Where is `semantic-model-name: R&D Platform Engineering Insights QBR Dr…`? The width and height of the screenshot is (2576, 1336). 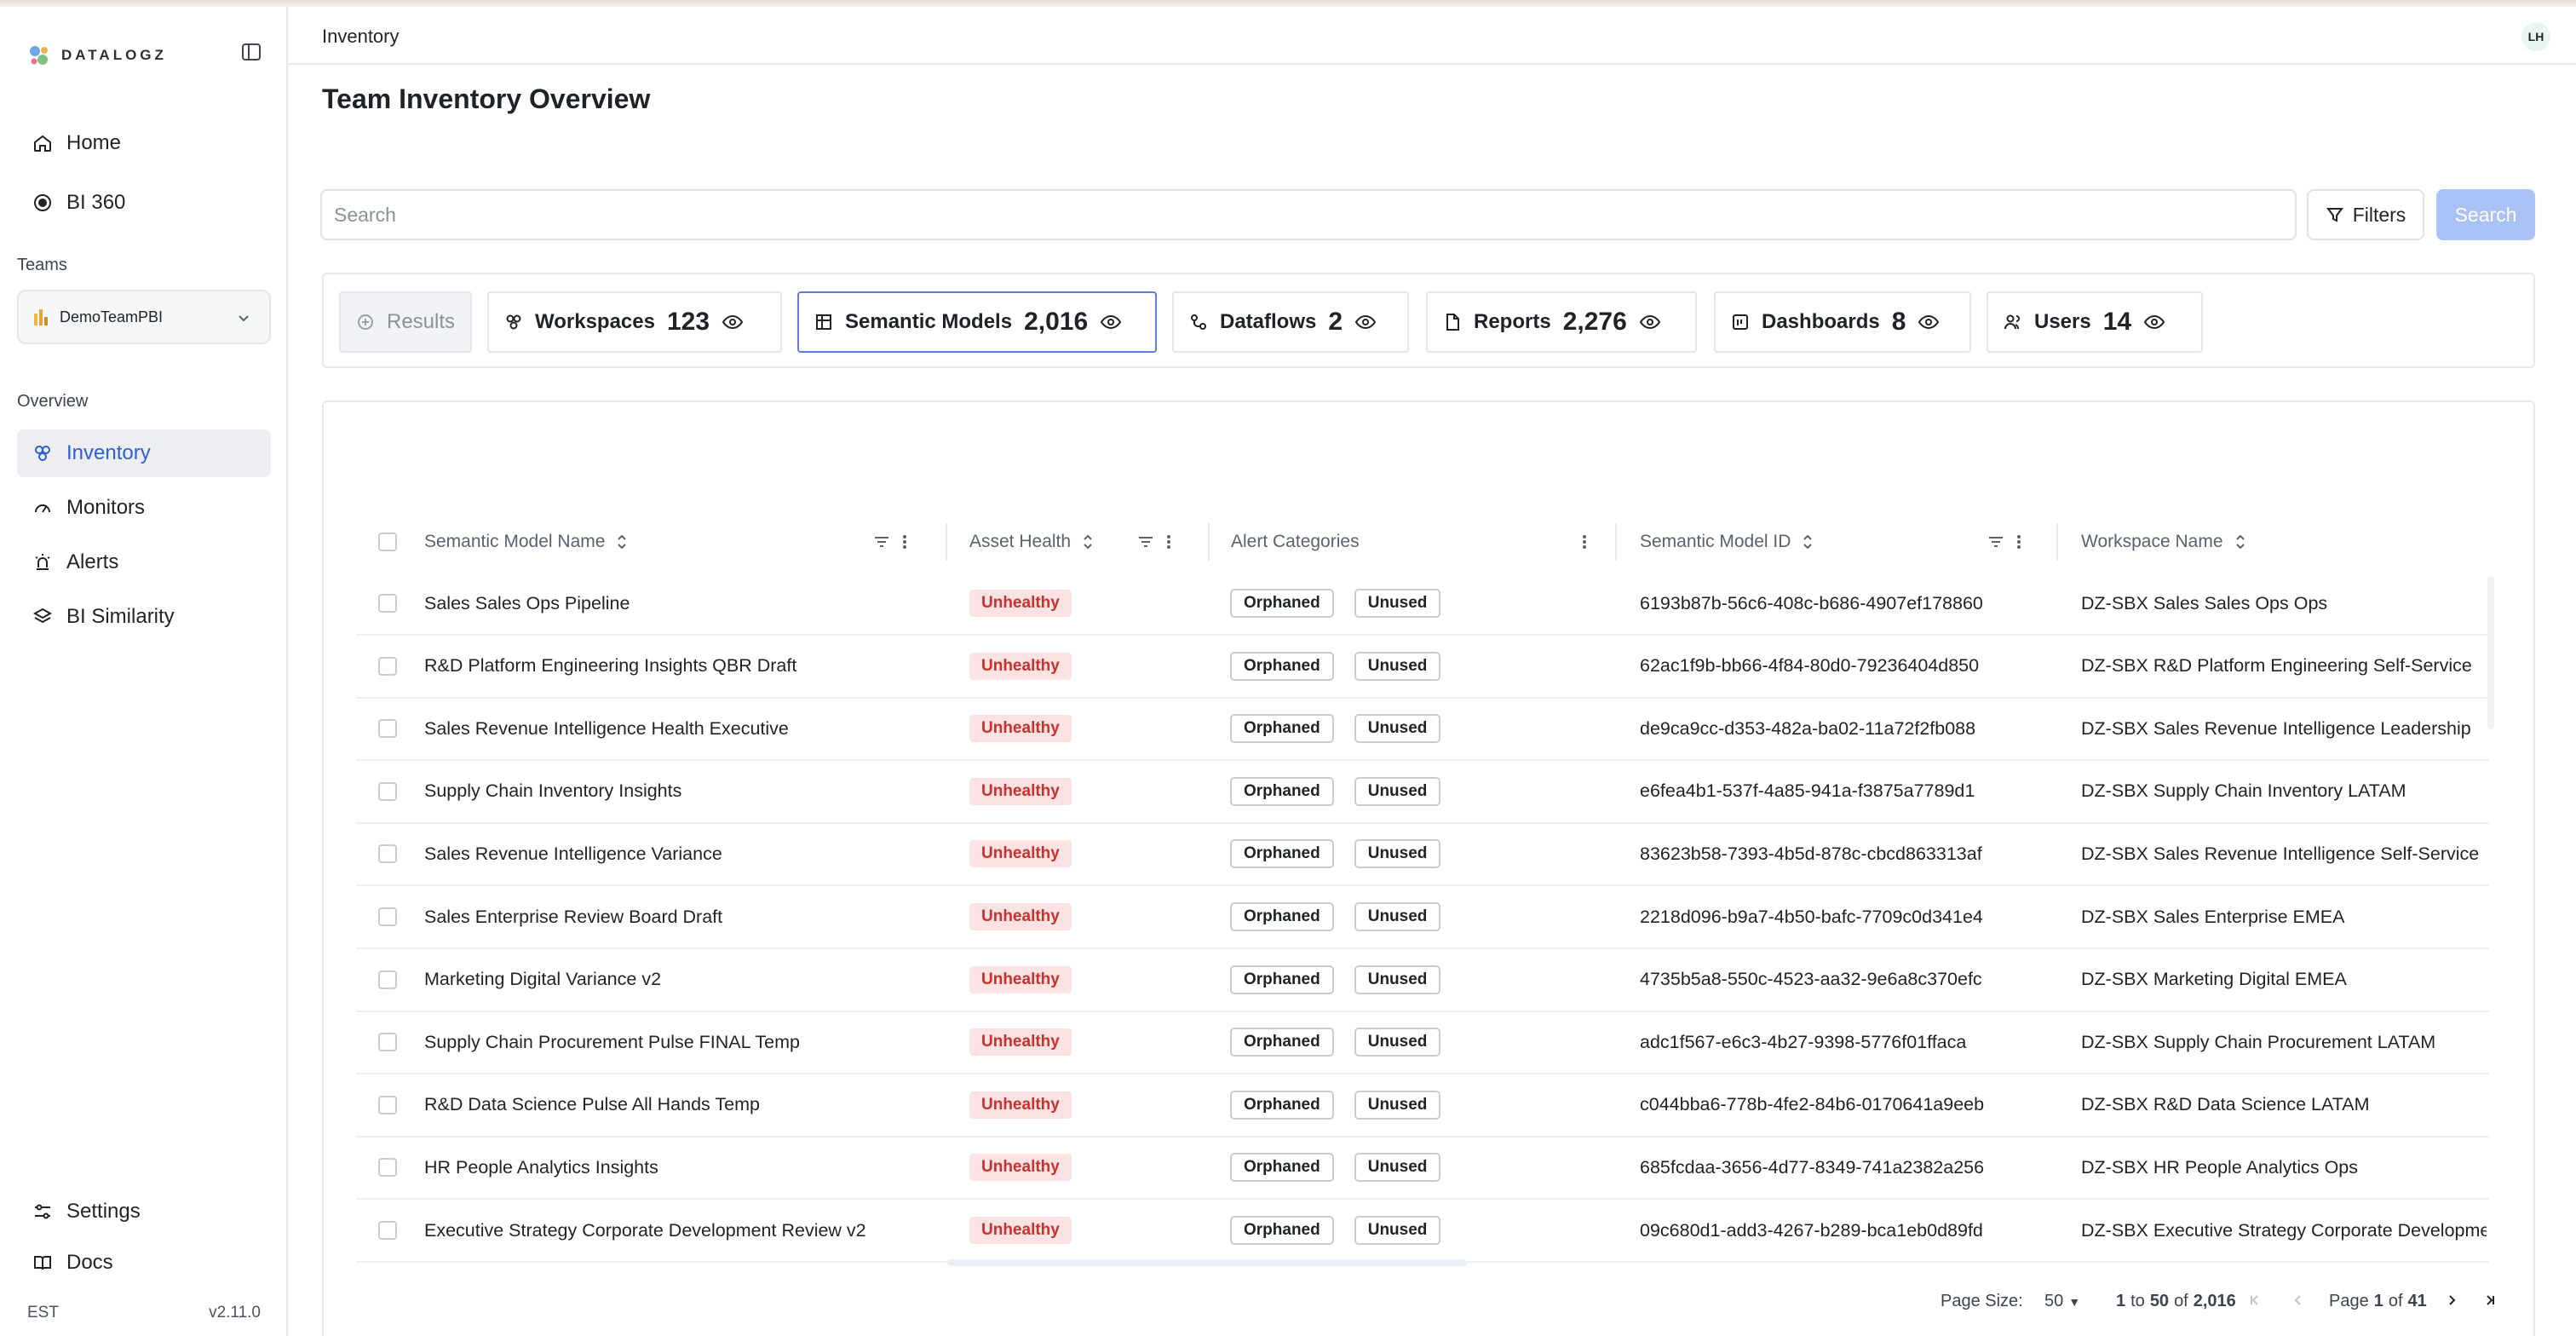 semantic-model-name: R&D Platform Engineering Insights QBR Dr… is located at coordinates (680, 666).